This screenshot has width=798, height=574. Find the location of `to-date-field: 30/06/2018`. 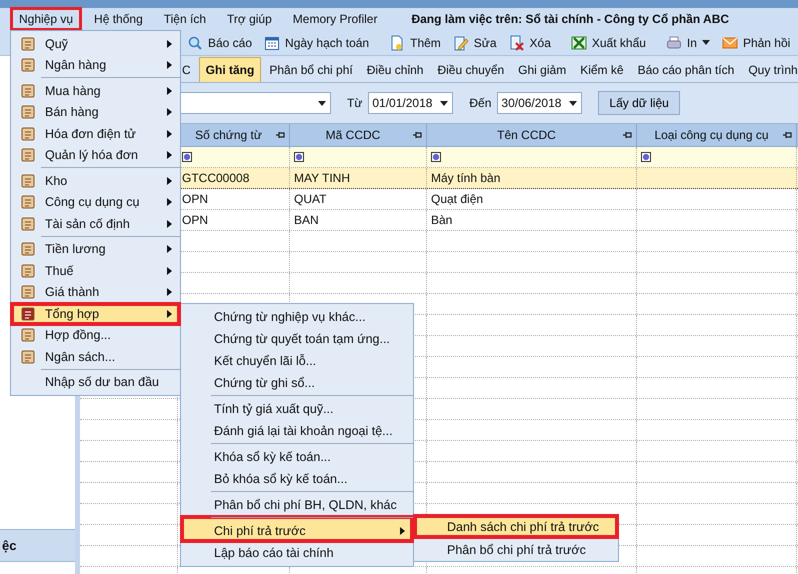

to-date-field: 30/06/2018 is located at coordinates (539, 103).